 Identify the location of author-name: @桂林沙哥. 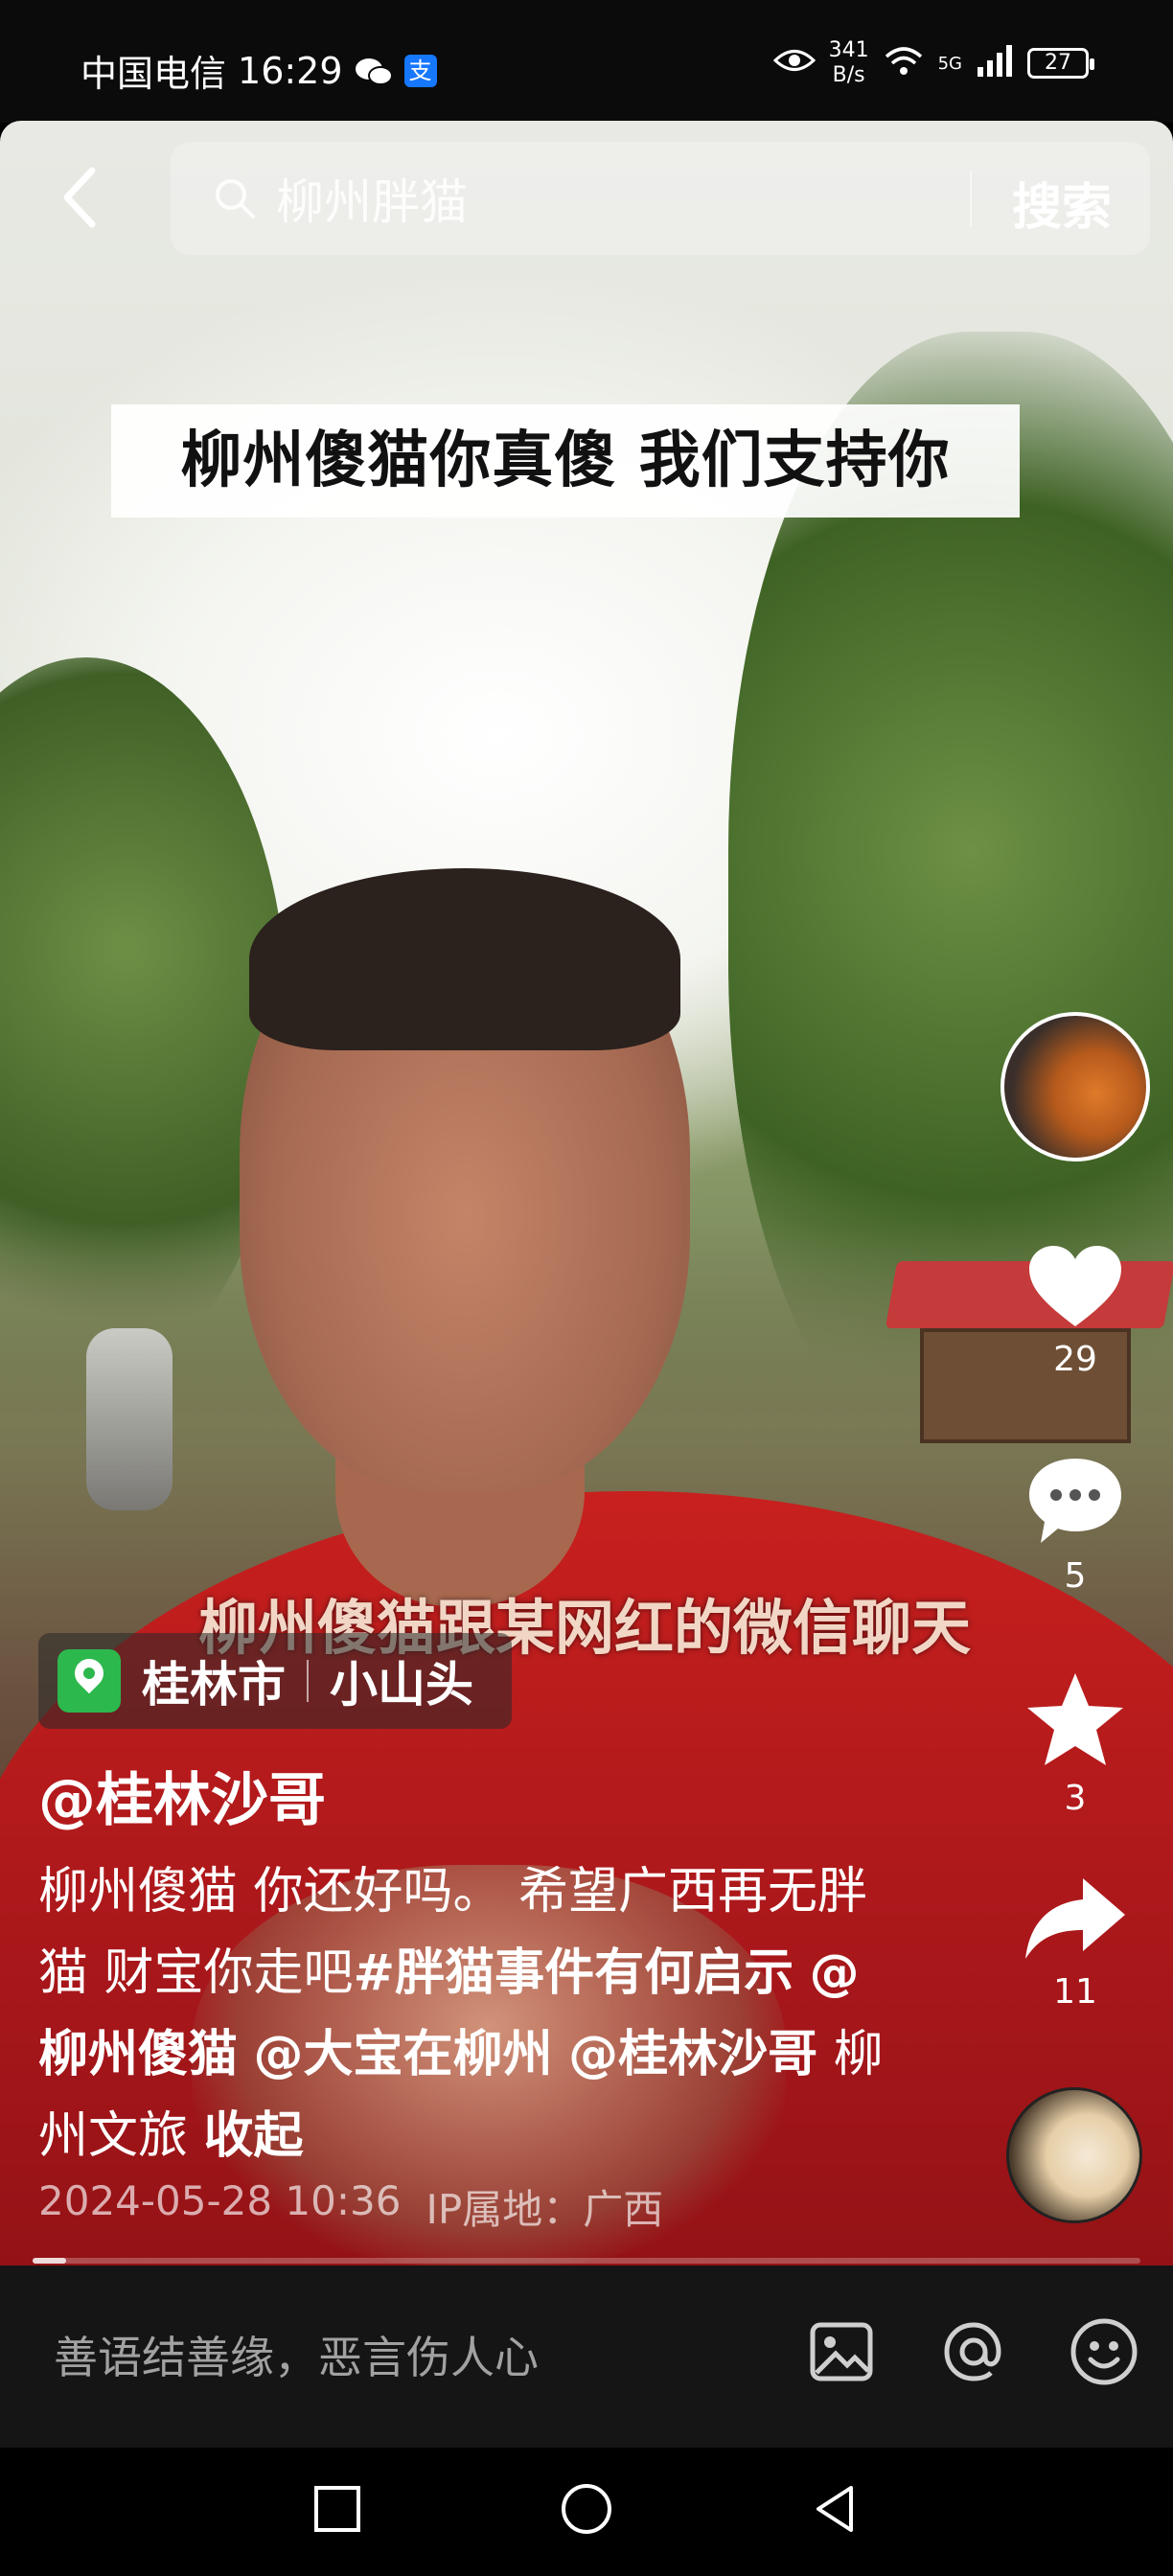
(182, 1795).